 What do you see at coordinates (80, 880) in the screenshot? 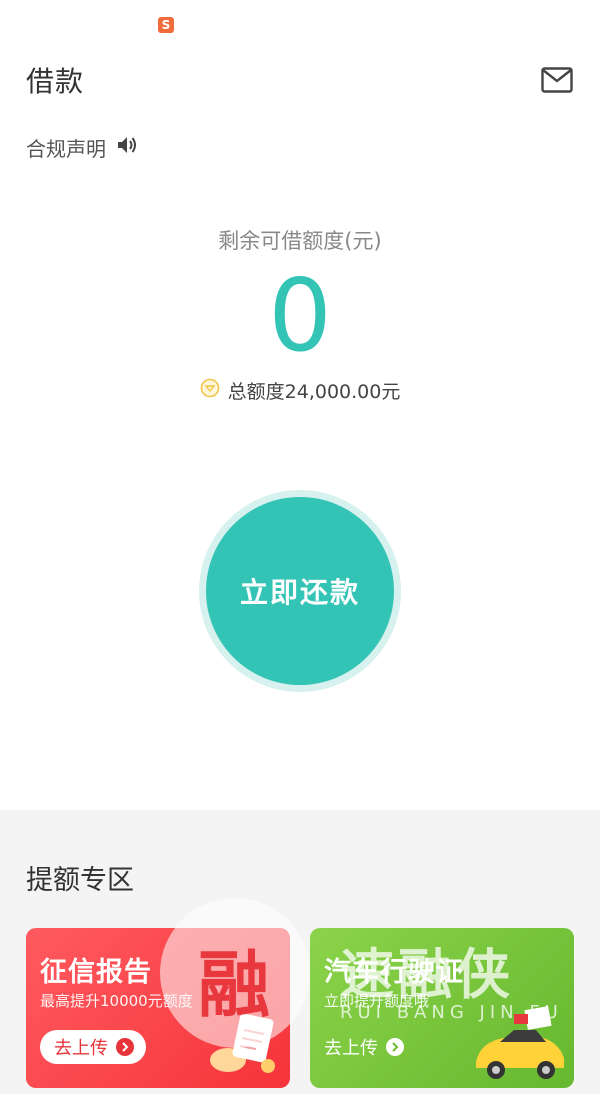
I see `boost-section-title: 提额专区` at bounding box center [80, 880].